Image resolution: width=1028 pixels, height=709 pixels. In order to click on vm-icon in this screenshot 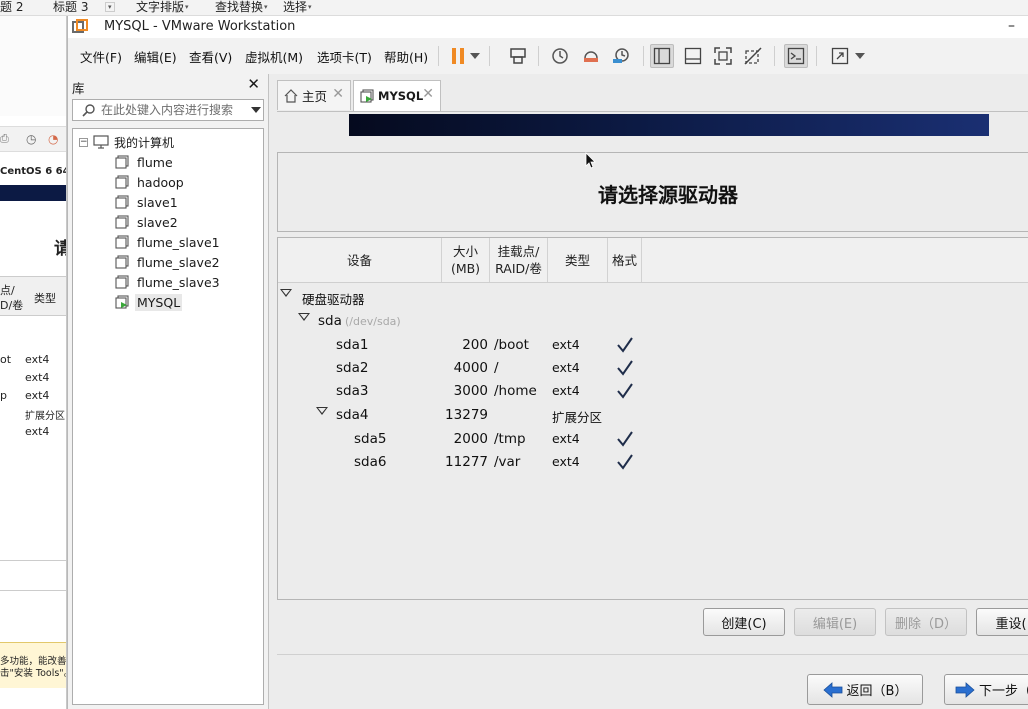, I will do `click(122, 262)`.